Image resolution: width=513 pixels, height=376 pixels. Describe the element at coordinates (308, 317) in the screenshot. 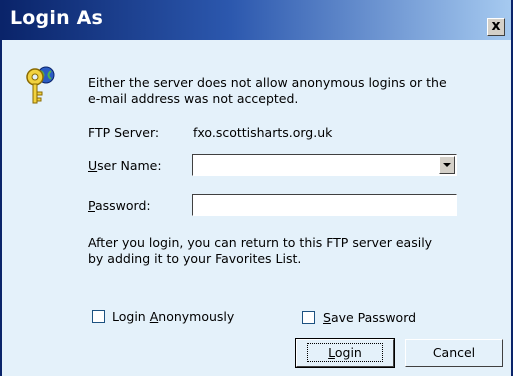

I see `save-password-checkbox` at that location.